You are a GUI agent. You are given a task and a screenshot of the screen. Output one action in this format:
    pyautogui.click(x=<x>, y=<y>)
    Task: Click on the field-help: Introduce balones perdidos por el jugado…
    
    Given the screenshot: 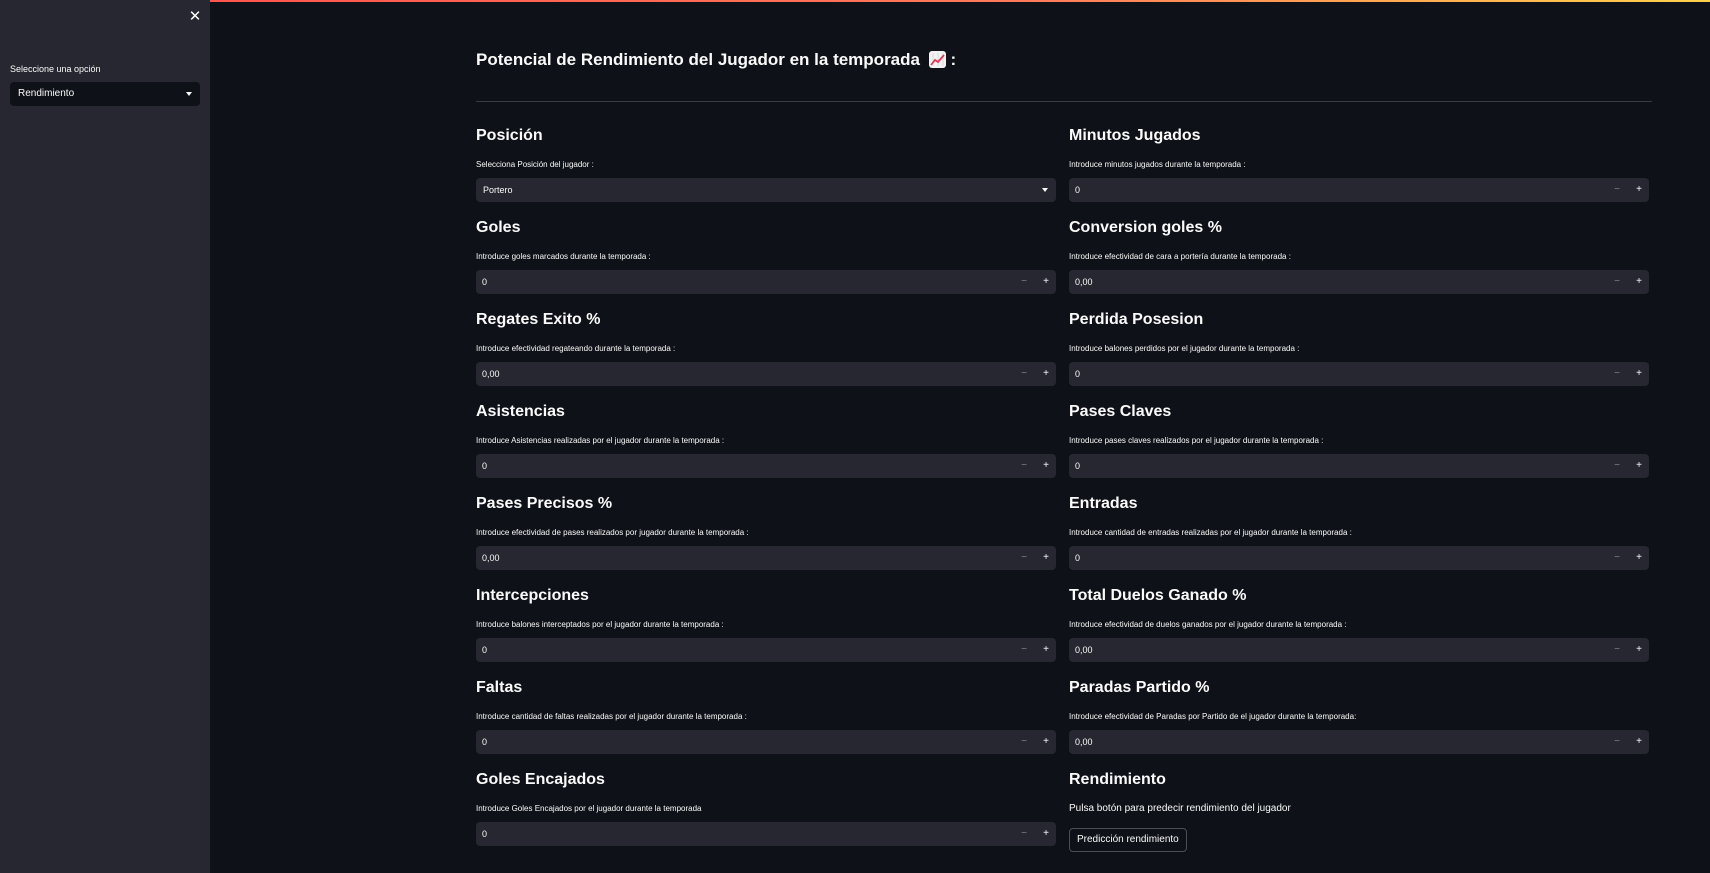 What is the action you would take?
    pyautogui.click(x=1184, y=348)
    